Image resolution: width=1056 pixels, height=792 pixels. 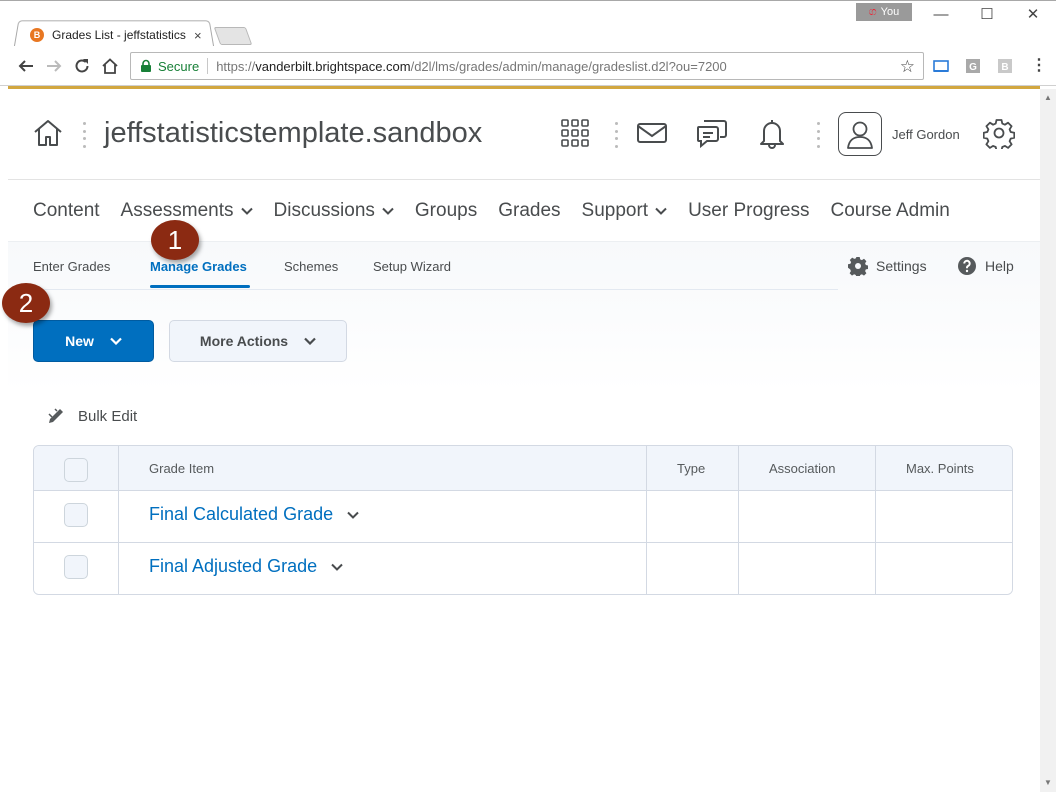 I want to click on tab-setup-wizard: Setup Wizard, so click(x=412, y=266).